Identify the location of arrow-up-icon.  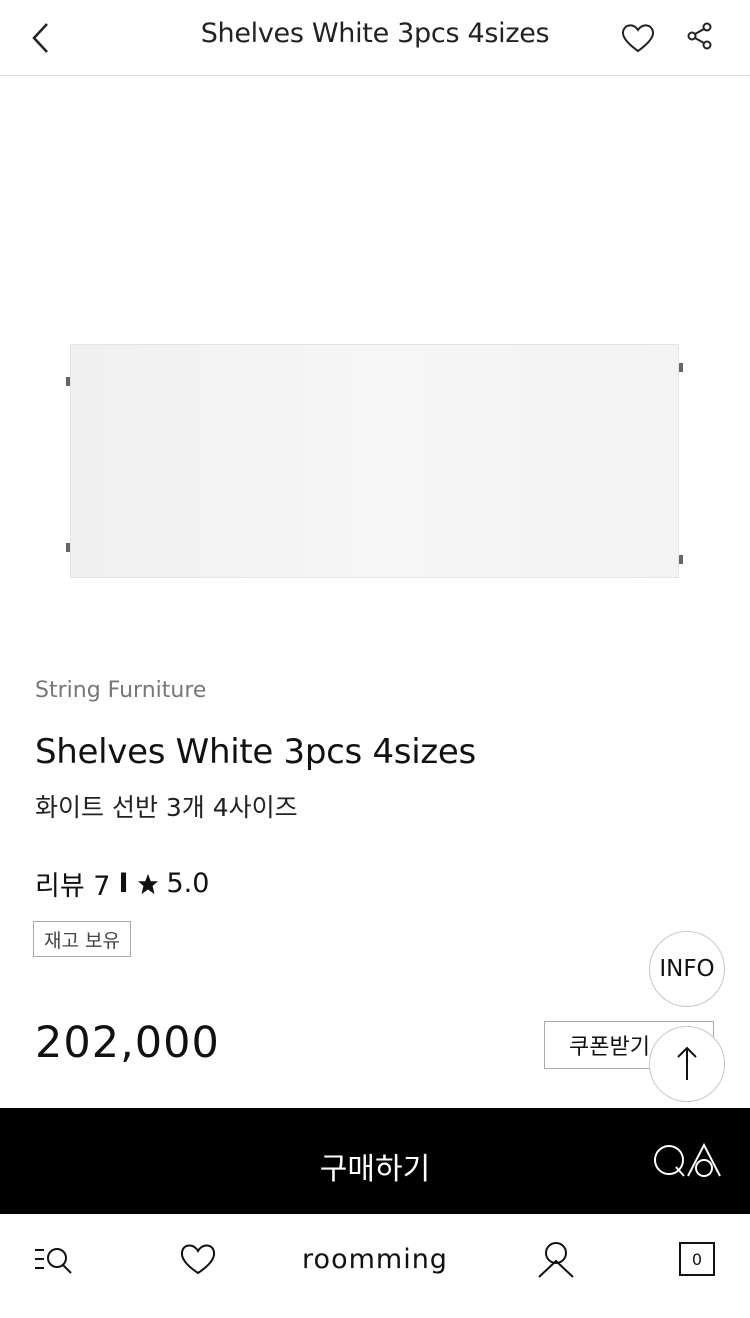
(687, 1063).